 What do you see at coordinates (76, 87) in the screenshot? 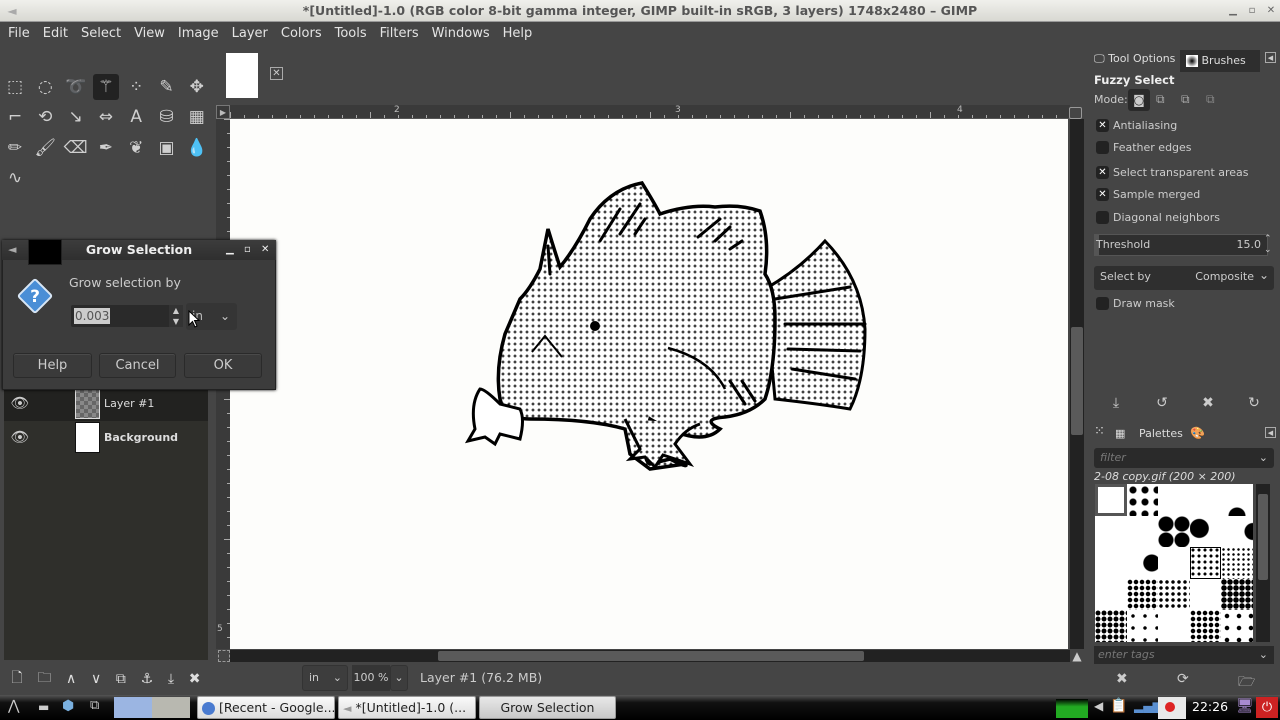
I see `free-select-tool: ➰` at bounding box center [76, 87].